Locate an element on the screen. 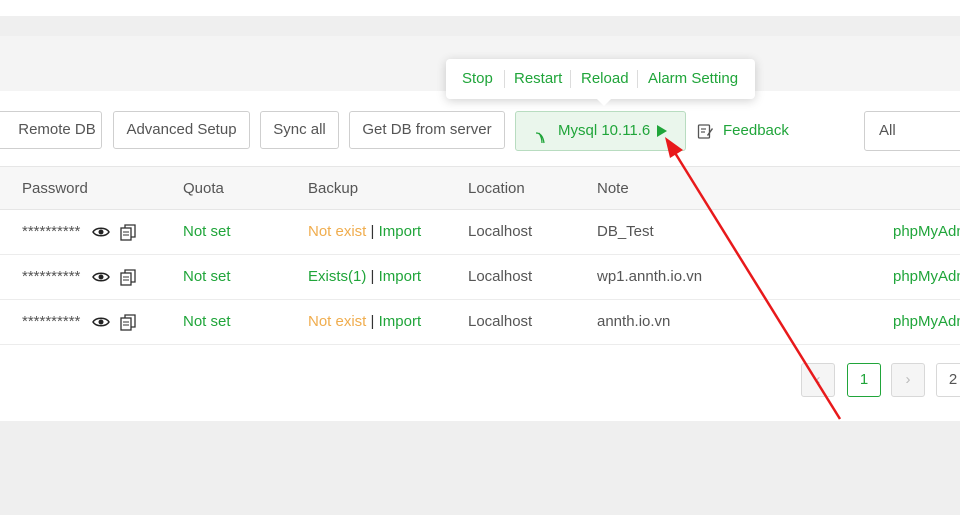 Image resolution: width=960 pixels, height=515 pixels. mysql-actions-popover: Stop Restart Reload Alarm Setting is located at coordinates (600, 82).